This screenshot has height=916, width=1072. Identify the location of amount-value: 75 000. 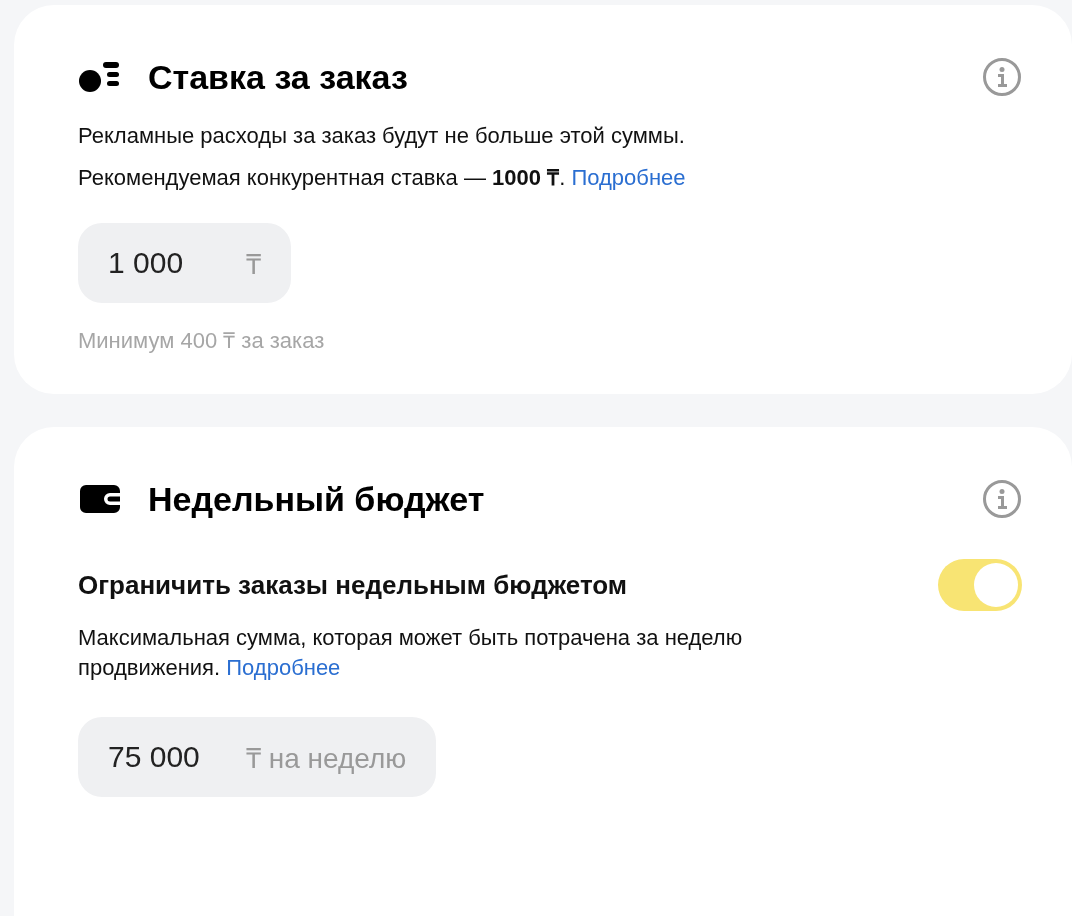
(154, 757).